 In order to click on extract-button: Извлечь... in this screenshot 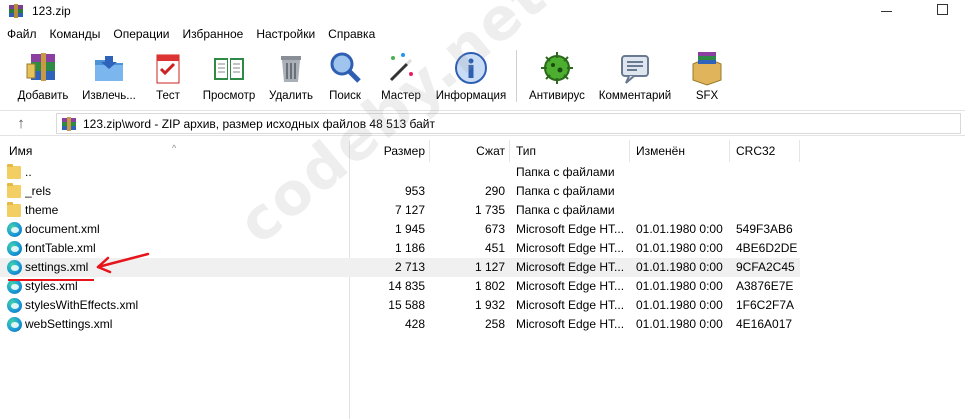, I will do `click(109, 76)`.